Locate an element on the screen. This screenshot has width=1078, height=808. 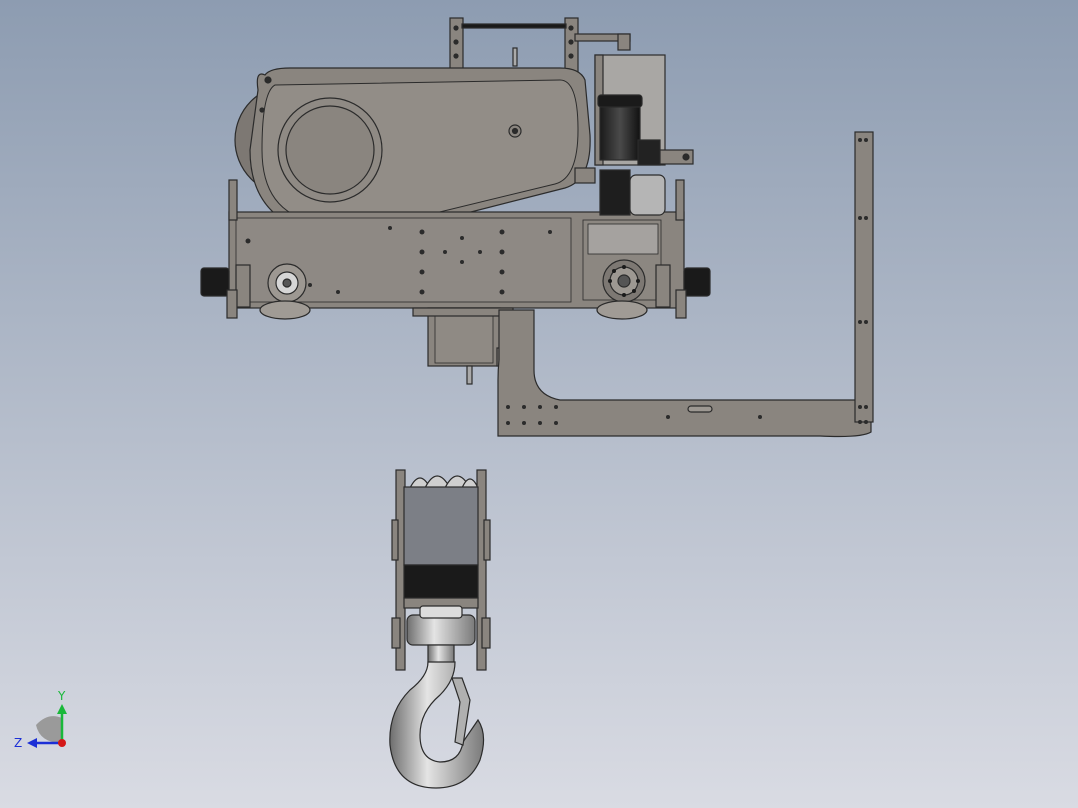
y-axis-label: Y is located at coordinates (61, 696).